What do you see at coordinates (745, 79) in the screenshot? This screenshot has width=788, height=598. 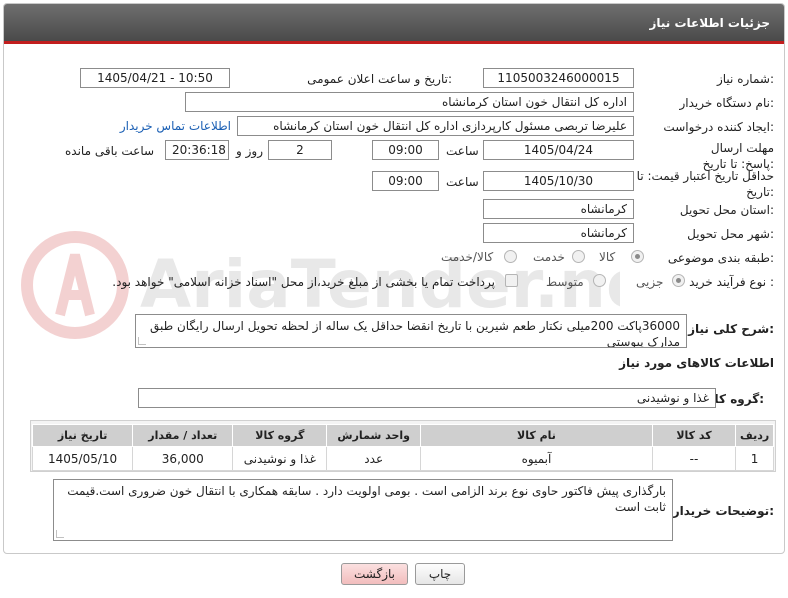 I see `need-number-label: شماره نیاز:` at bounding box center [745, 79].